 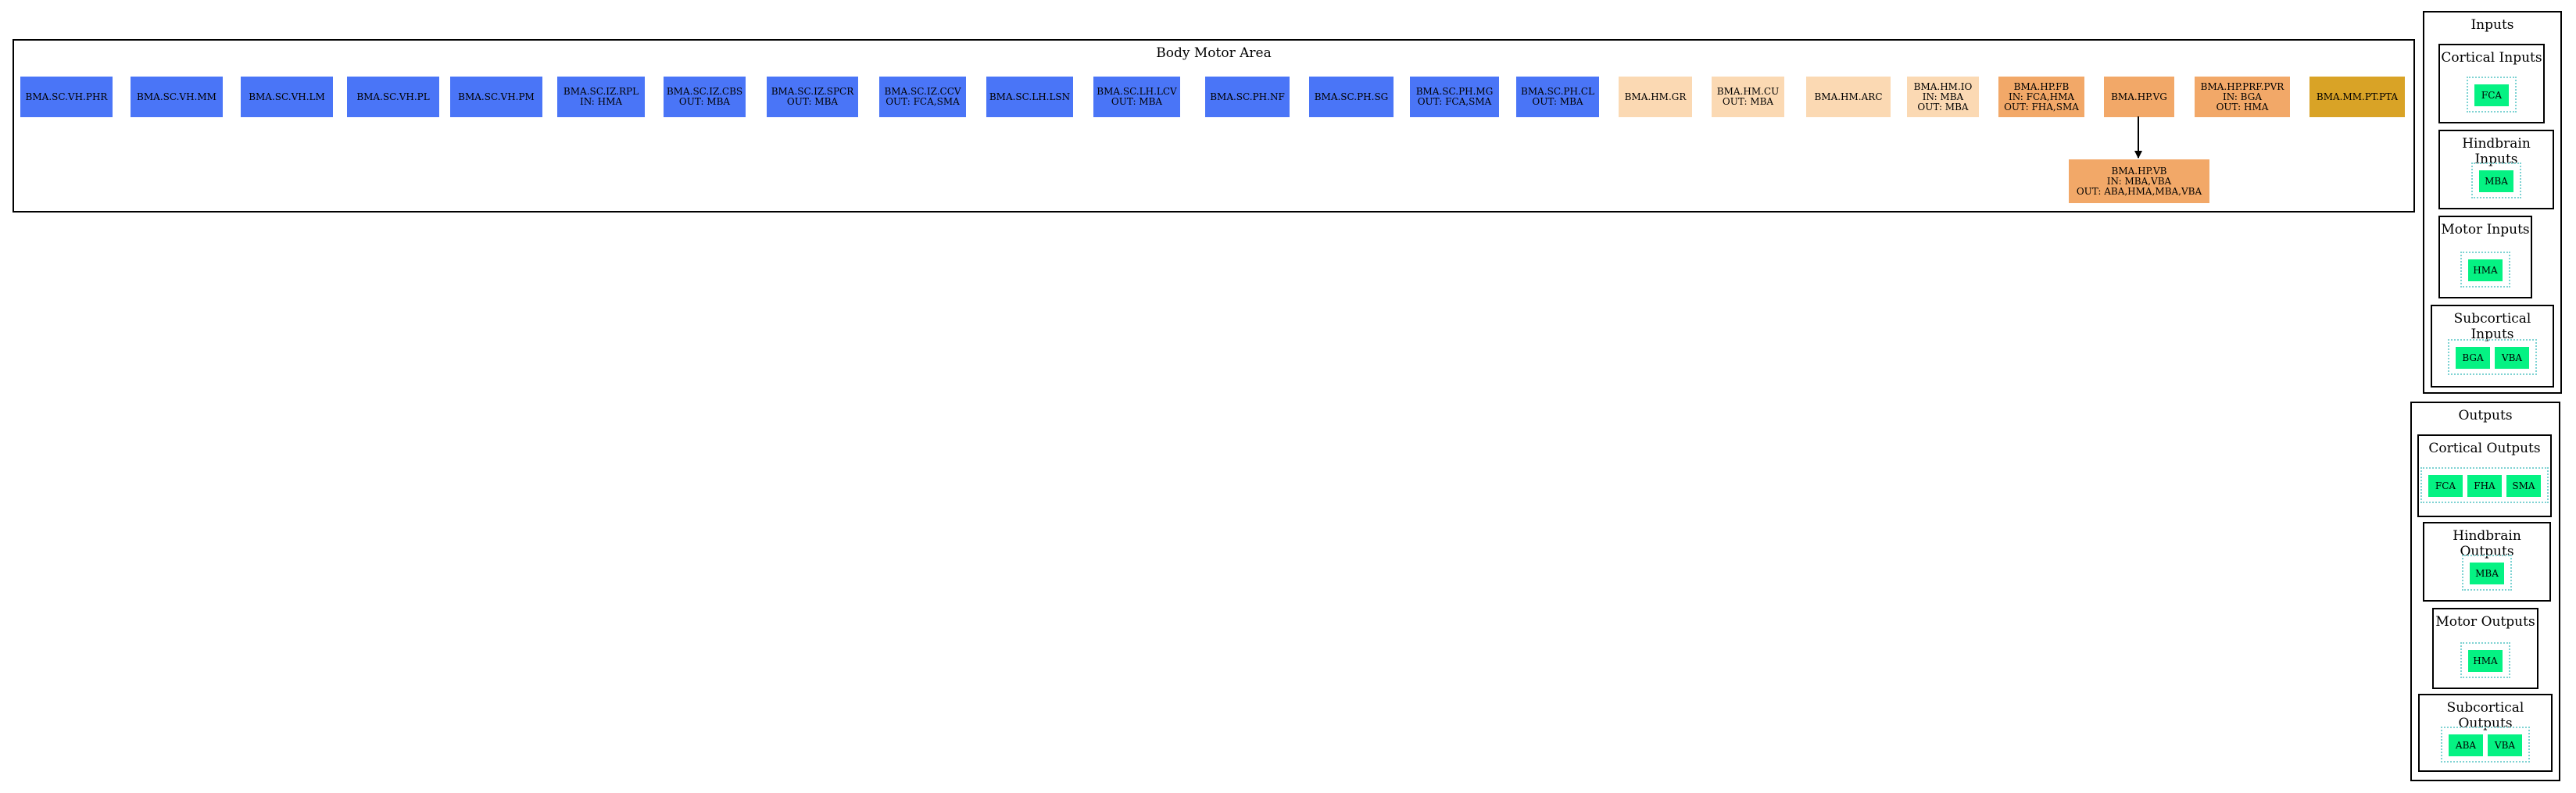 What do you see at coordinates (601, 101) in the screenshot?
I see `node-detail: IN: HMA` at bounding box center [601, 101].